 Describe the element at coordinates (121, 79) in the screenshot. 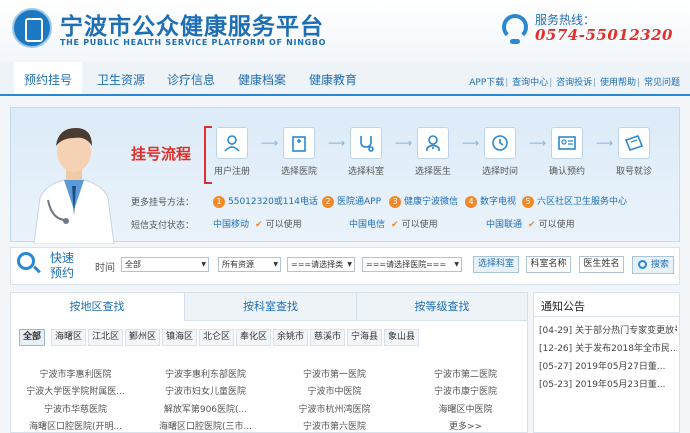

I see `nav-item-health-resources: 卫生资源` at that location.